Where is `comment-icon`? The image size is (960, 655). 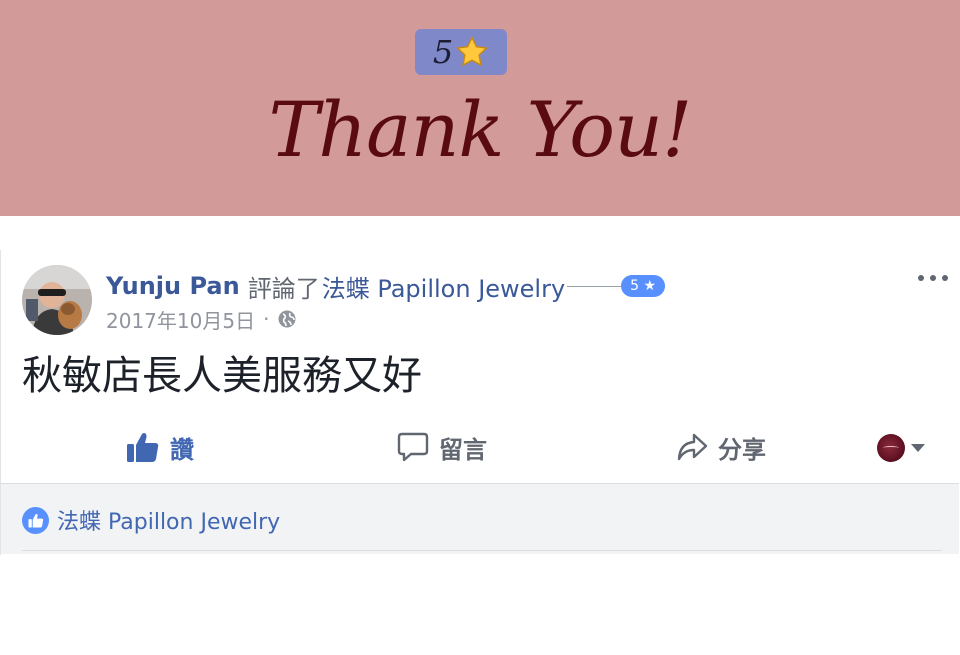 comment-icon is located at coordinates (413, 447).